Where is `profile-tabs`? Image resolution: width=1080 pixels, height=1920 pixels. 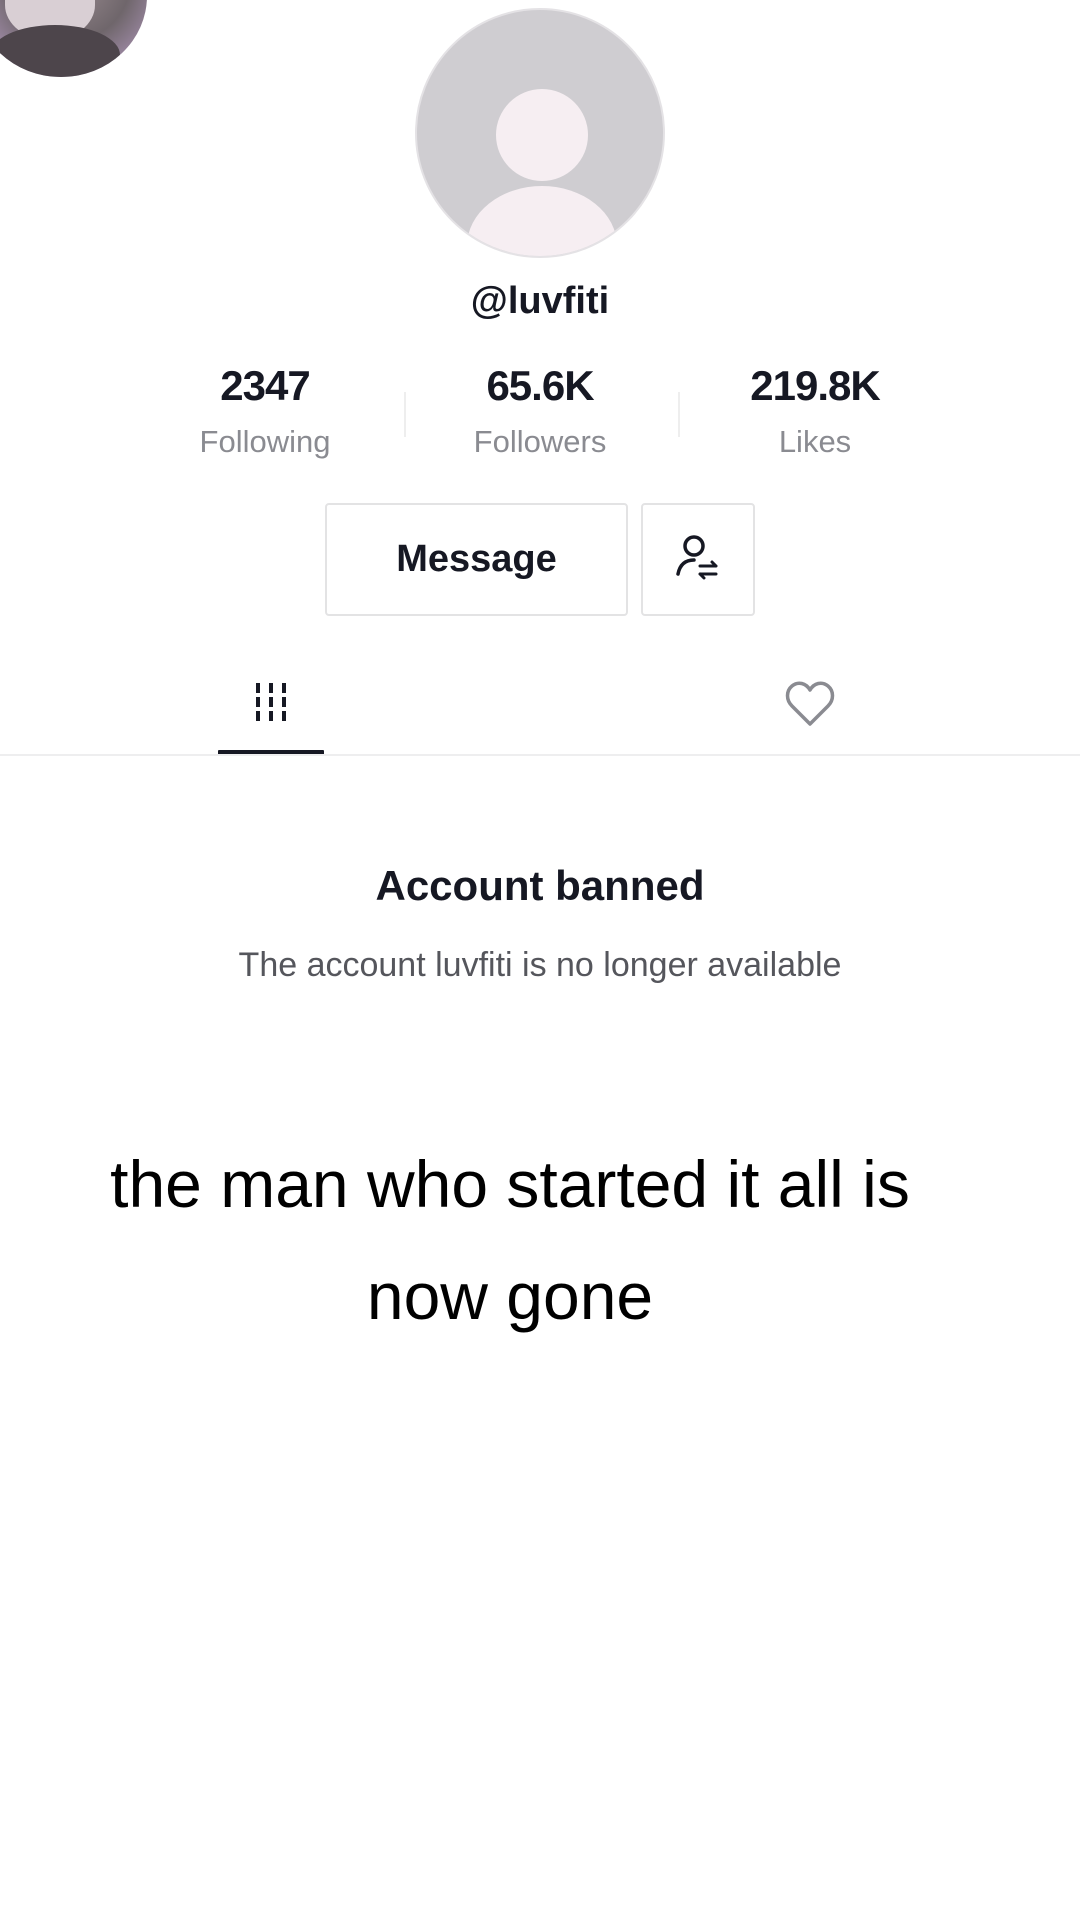
profile-tabs is located at coordinates (540, 713).